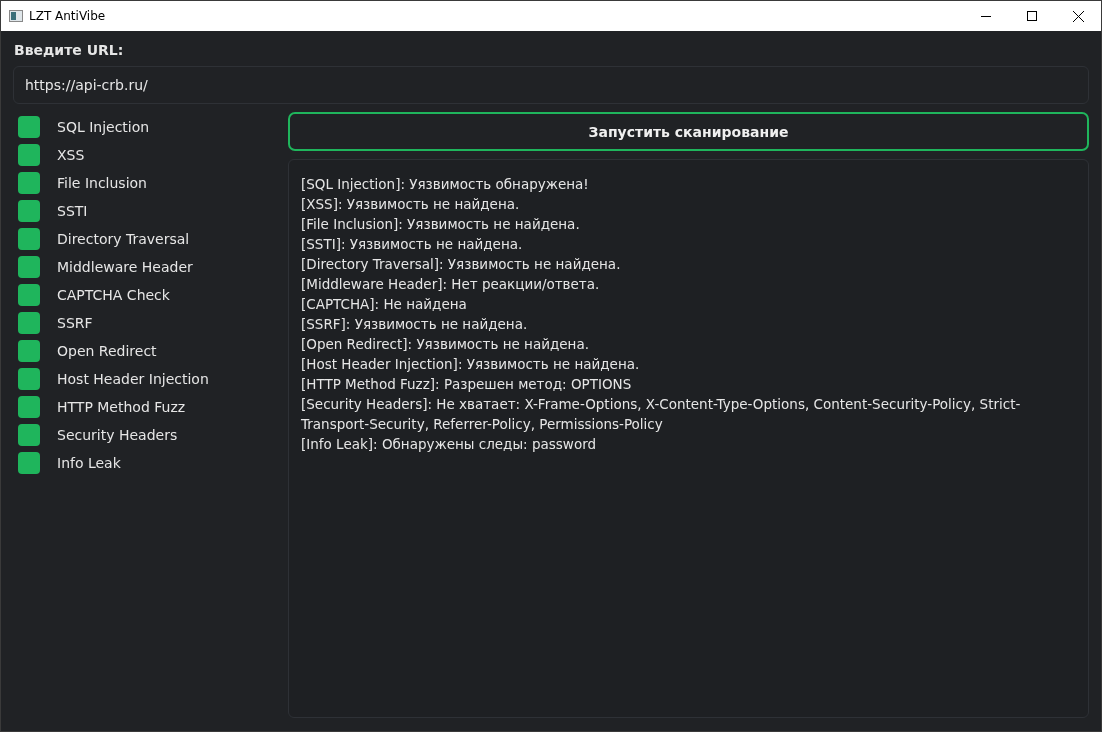 Image resolution: width=1102 pixels, height=732 pixels. I want to click on log-line: [CAPTCHA]: Не найдена, so click(384, 304).